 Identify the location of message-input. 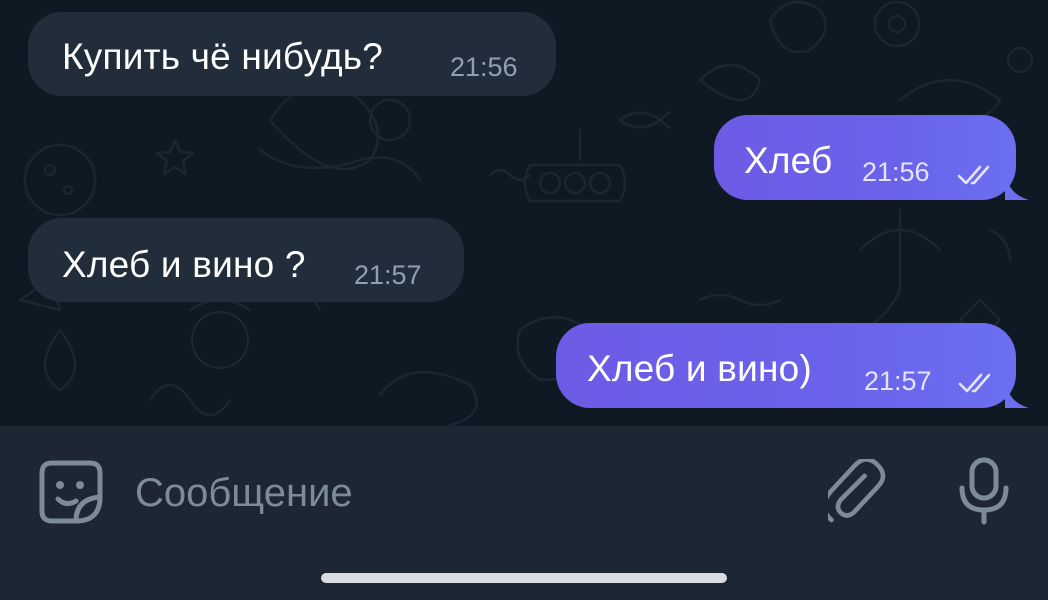
(455, 493).